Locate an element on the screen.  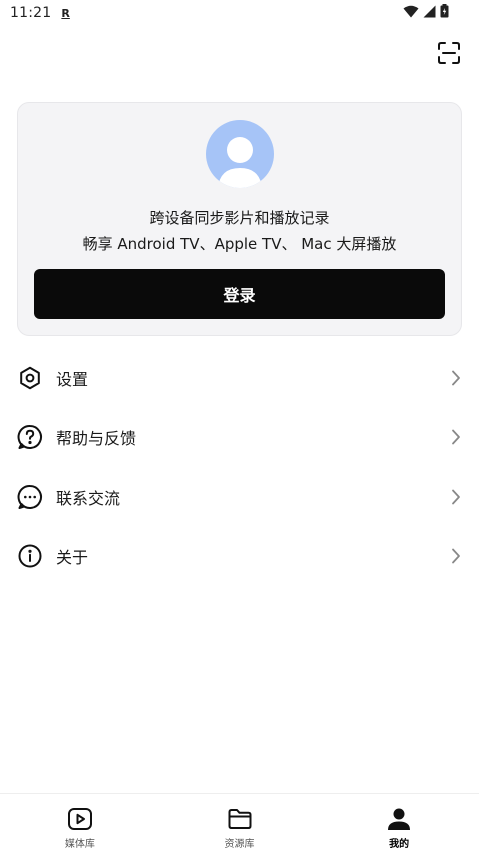
status-icons is located at coordinates (436, 13).